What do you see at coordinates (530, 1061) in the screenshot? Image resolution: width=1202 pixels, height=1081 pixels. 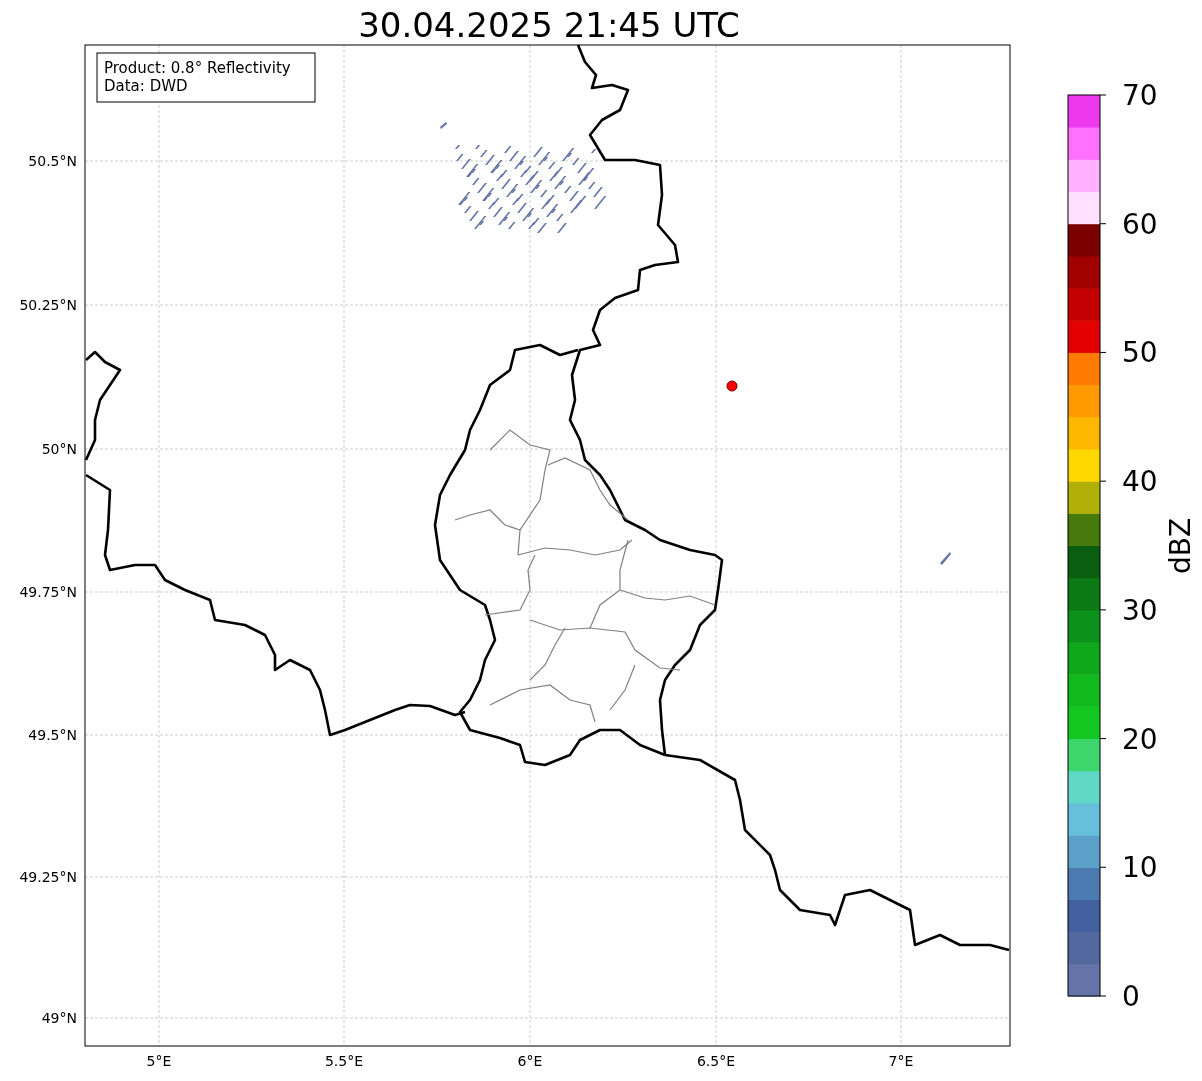 I see `longitude-label: 6°E` at bounding box center [530, 1061].